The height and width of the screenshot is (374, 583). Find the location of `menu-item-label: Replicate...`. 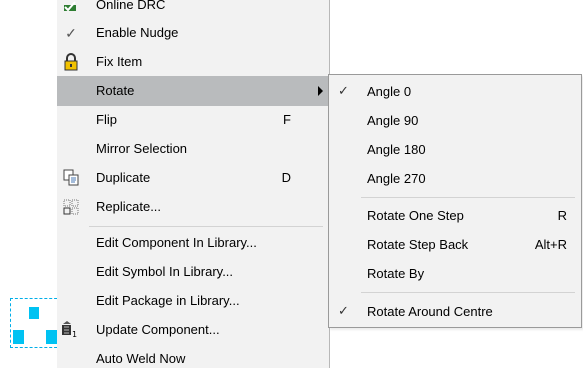

menu-item-label: Replicate... is located at coordinates (129, 206).